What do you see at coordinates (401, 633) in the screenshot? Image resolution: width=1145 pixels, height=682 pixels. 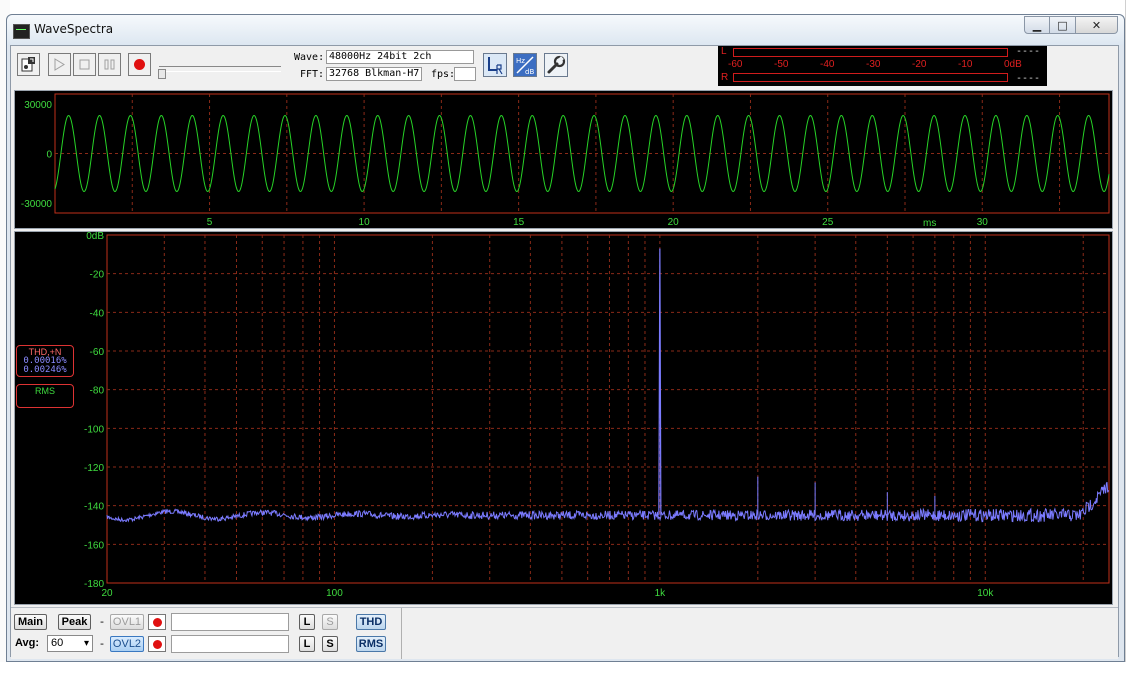 I see `control-divider` at bounding box center [401, 633].